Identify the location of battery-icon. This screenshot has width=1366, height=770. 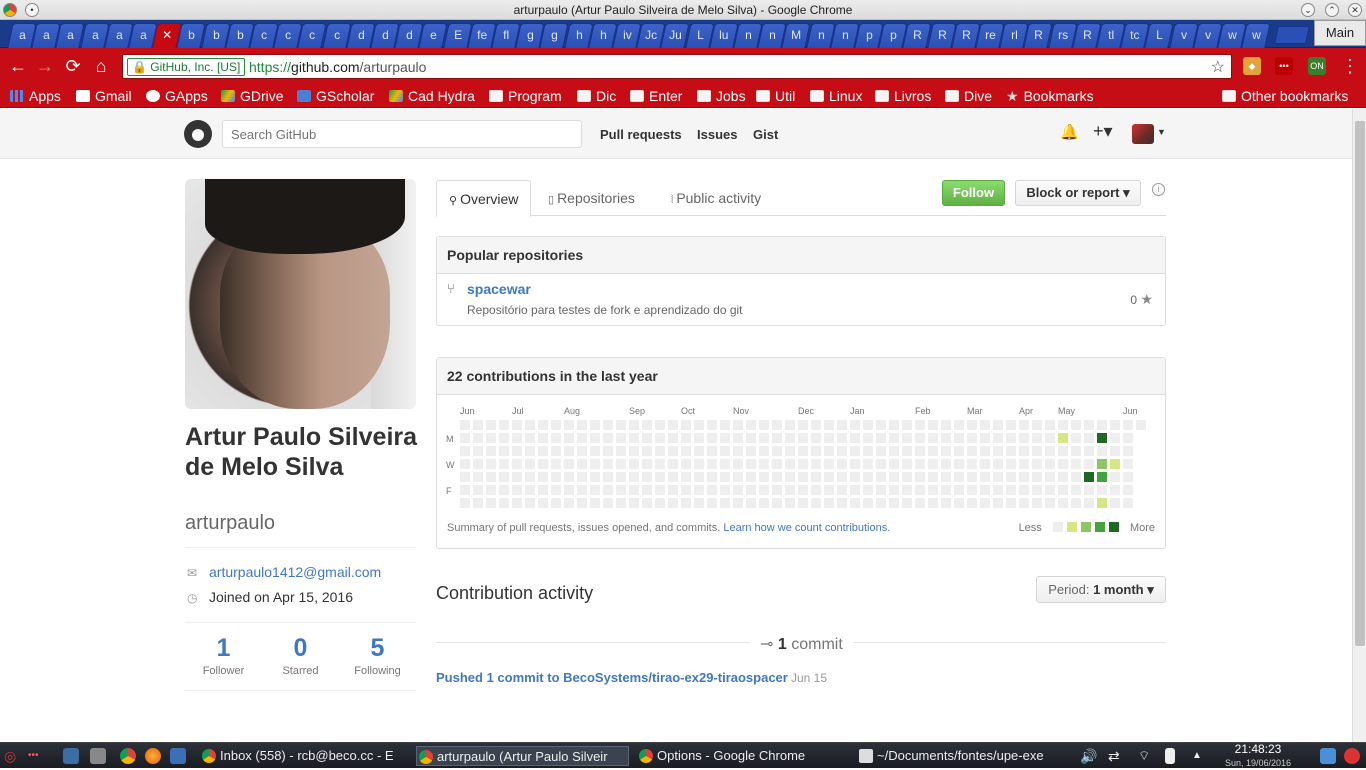
(1170, 756).